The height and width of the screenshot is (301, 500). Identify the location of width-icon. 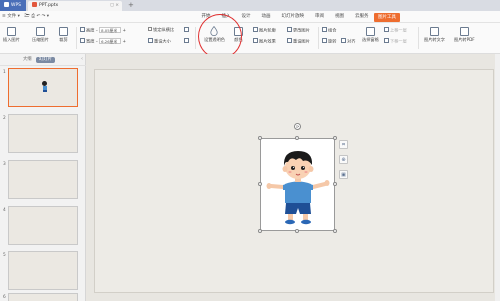
(82, 40).